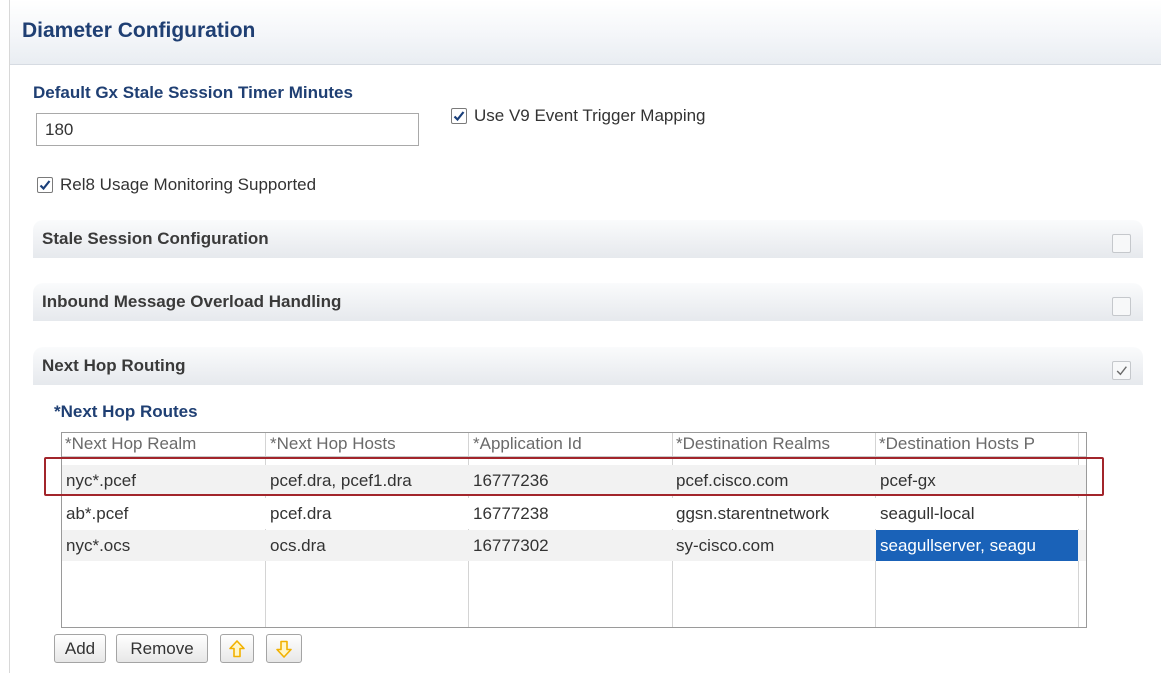 The width and height of the screenshot is (1161, 673). What do you see at coordinates (126, 411) in the screenshot?
I see `next-hop-routes-label: *Next Hop Routes` at bounding box center [126, 411].